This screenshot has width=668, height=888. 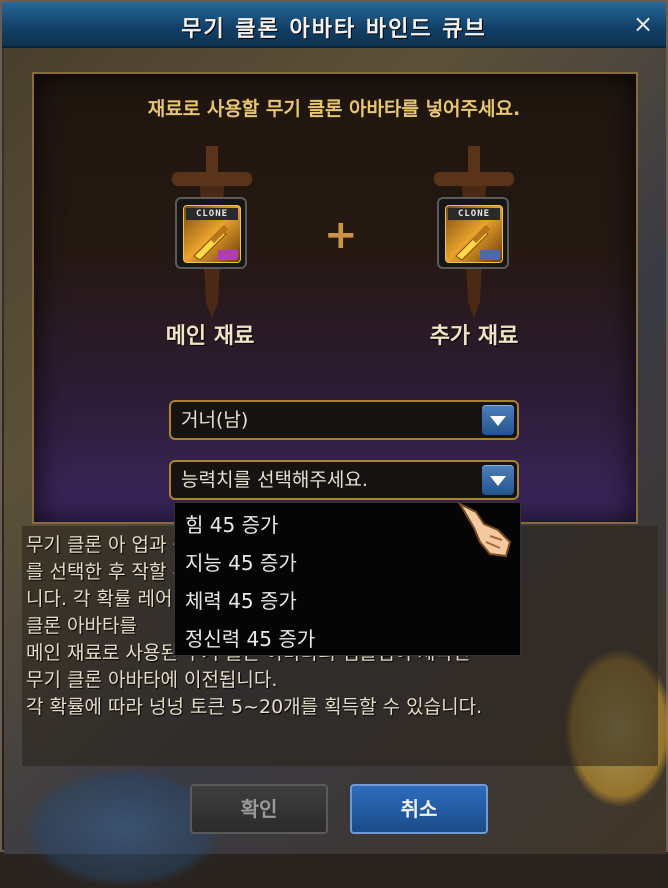 I want to click on dropdown-option: 지능 45 증가, so click(x=241, y=561).